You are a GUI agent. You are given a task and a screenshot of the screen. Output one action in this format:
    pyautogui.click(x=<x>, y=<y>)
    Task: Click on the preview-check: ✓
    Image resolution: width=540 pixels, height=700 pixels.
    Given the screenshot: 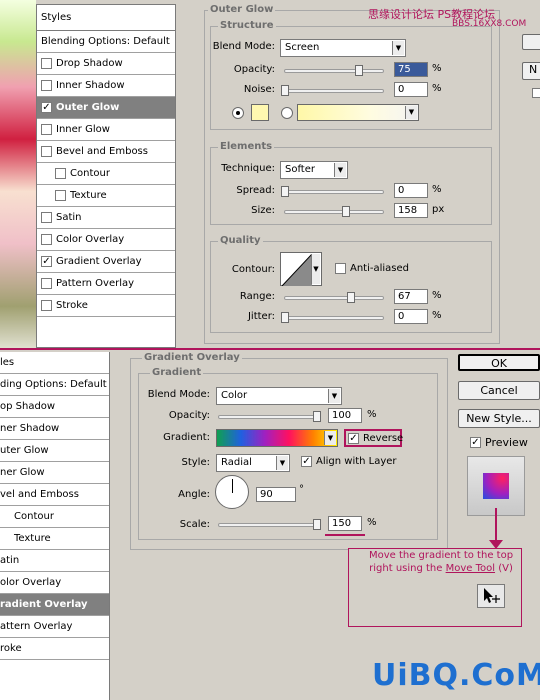 What is the action you would take?
    pyautogui.click(x=475, y=442)
    